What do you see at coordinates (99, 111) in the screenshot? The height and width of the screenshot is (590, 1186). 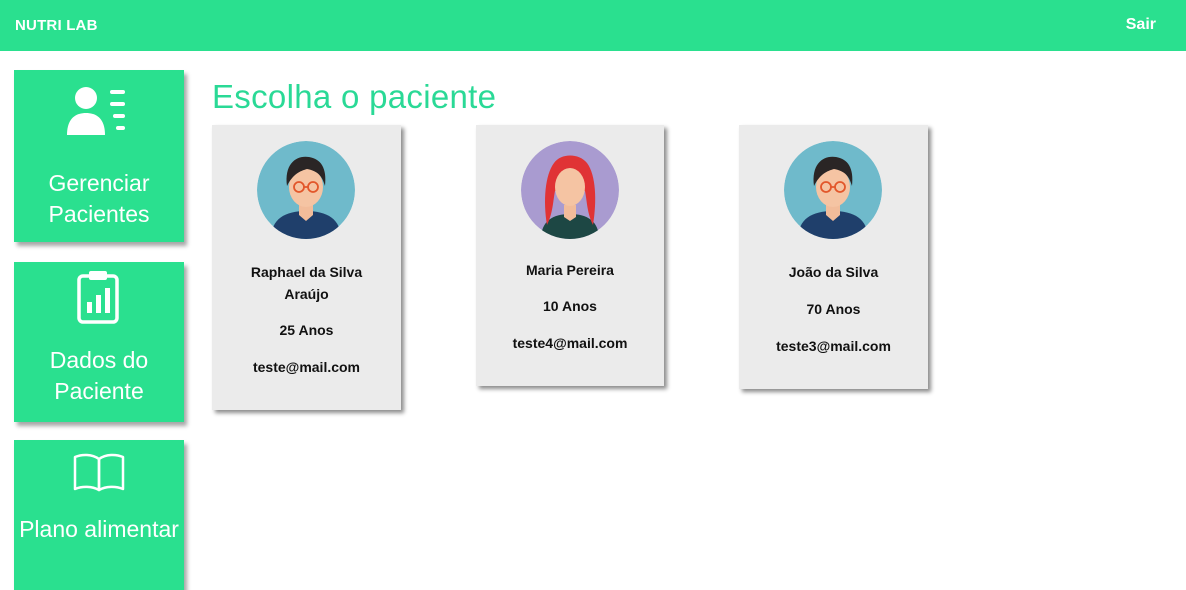 I see `user-list-icon` at bounding box center [99, 111].